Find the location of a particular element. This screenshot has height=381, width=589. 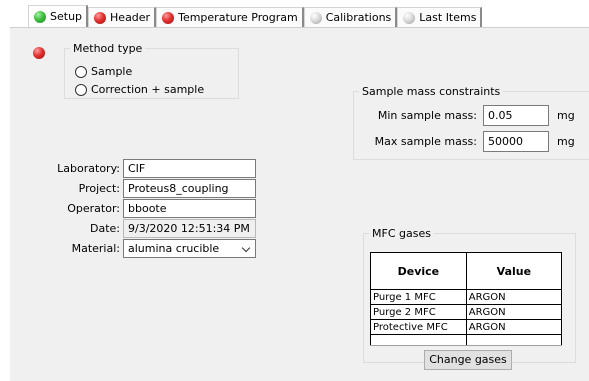

device-column-header: Device is located at coordinates (418, 271).